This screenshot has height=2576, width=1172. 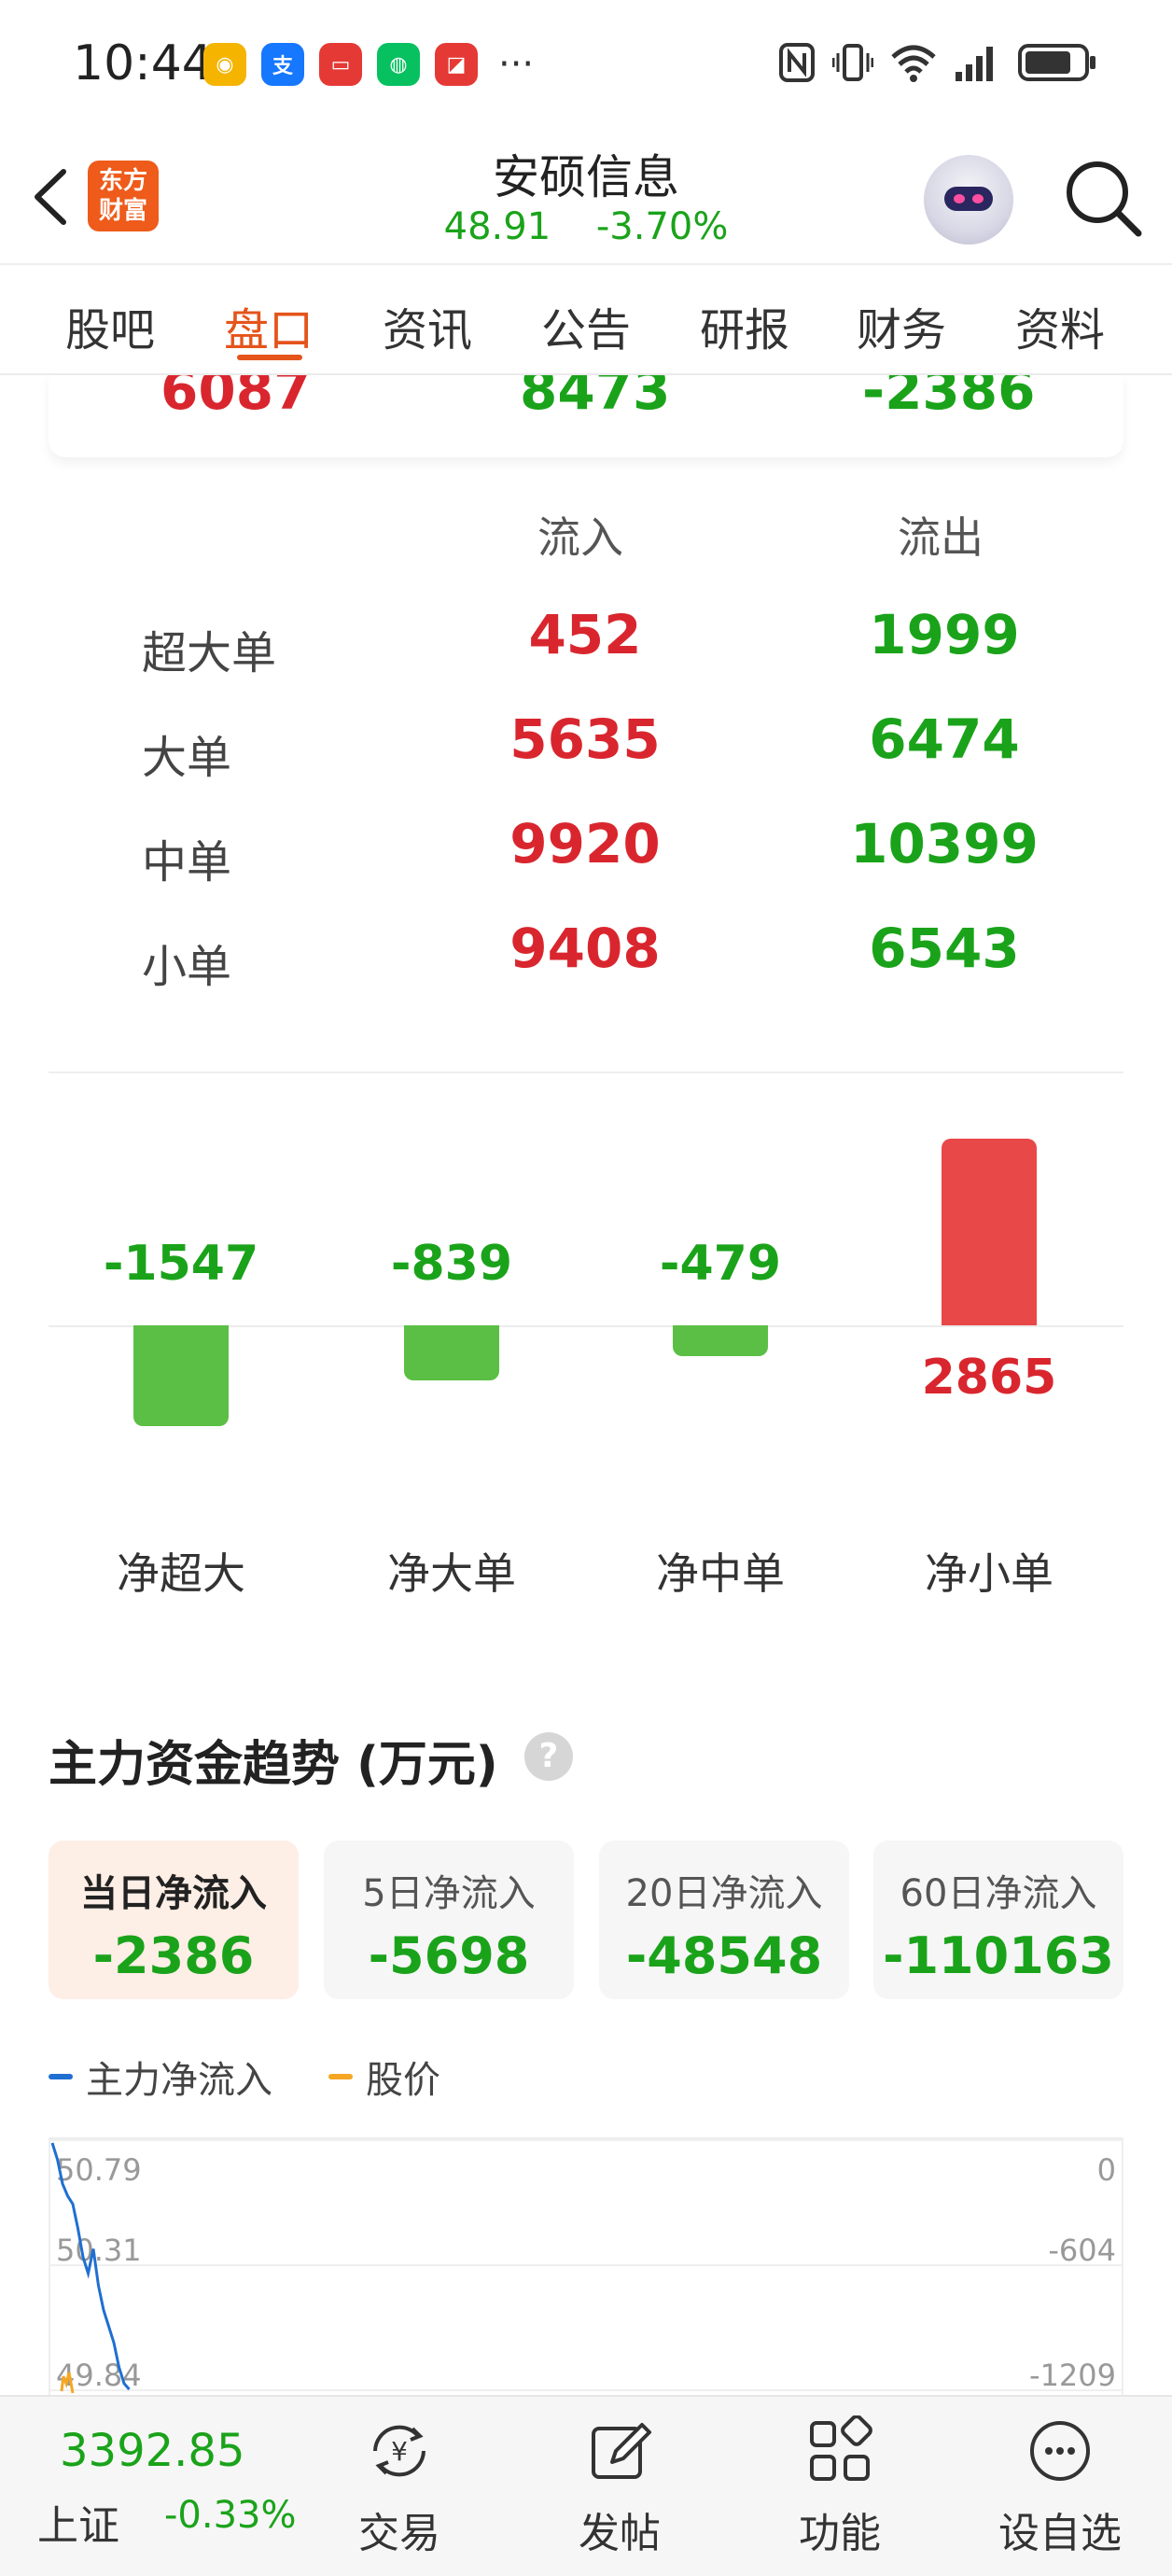 What do you see at coordinates (998, 1893) in the screenshot?
I see `period-label: 60日净流入` at bounding box center [998, 1893].